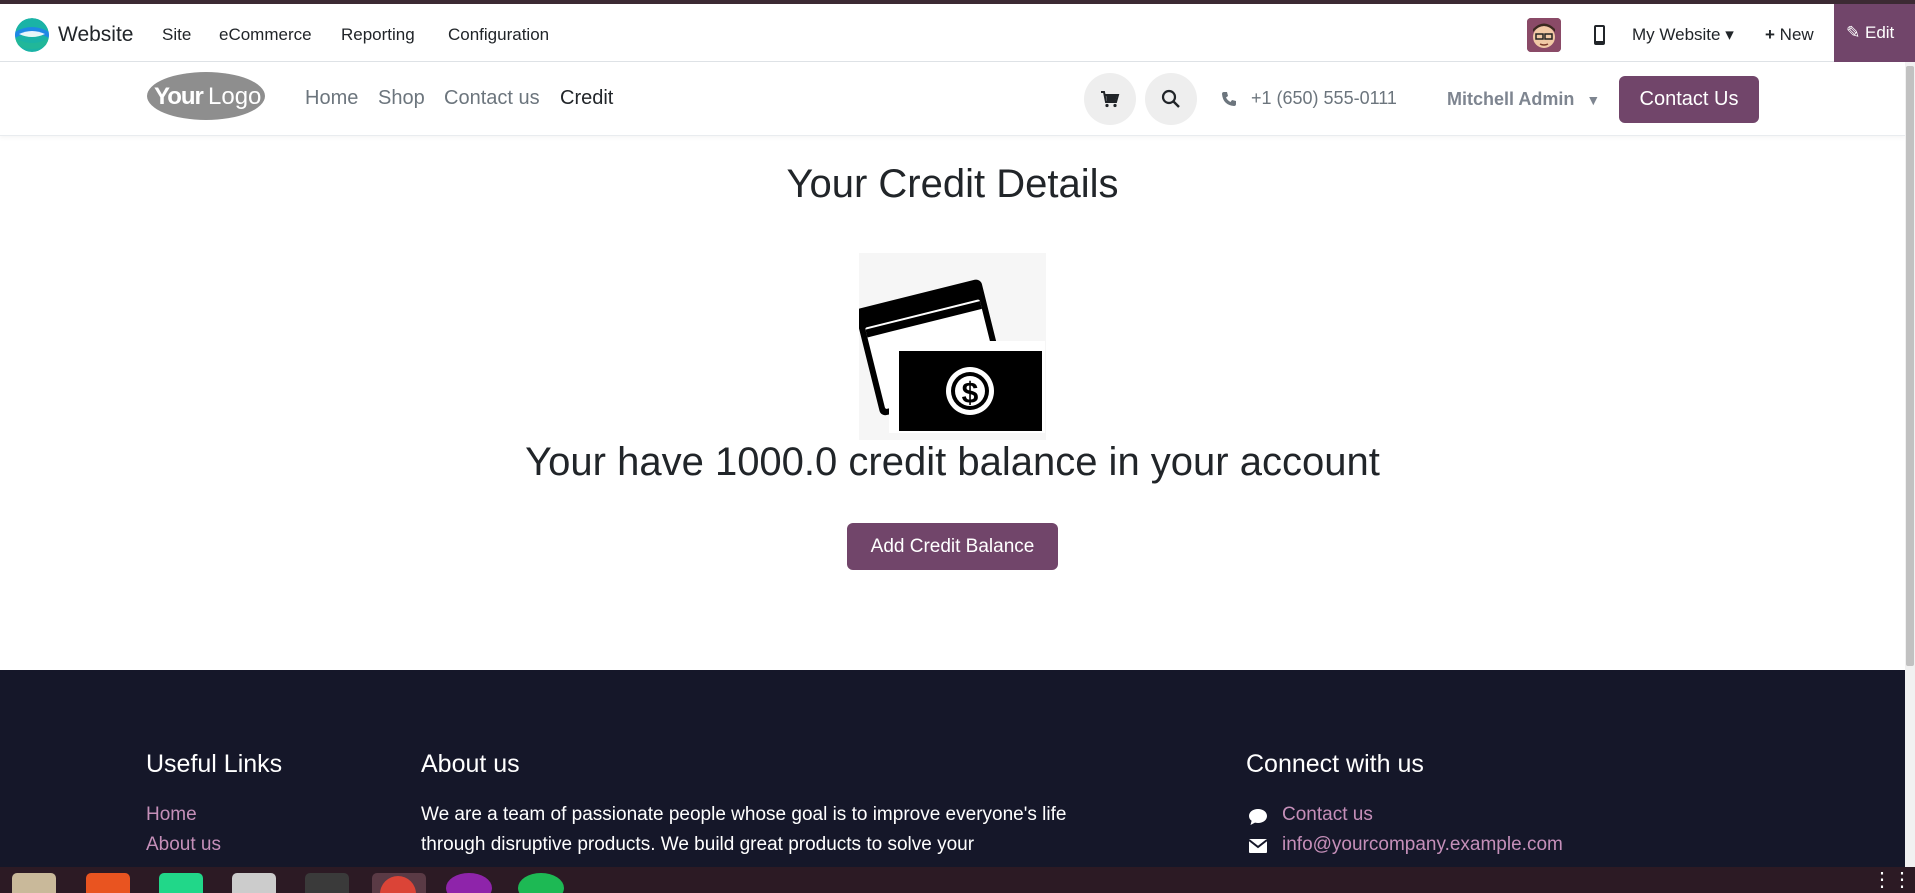 The height and width of the screenshot is (893, 1915). I want to click on app-grid-icon: ⋮⋮, so click(1892, 880).